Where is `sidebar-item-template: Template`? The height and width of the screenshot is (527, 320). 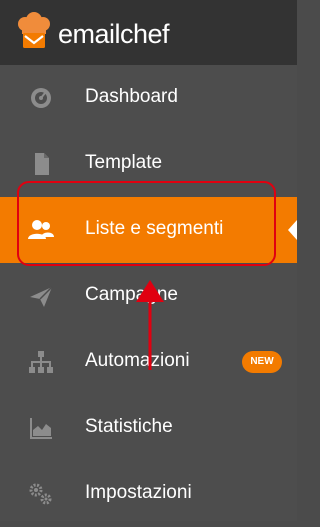
sidebar-item-template: Template is located at coordinates (148, 164).